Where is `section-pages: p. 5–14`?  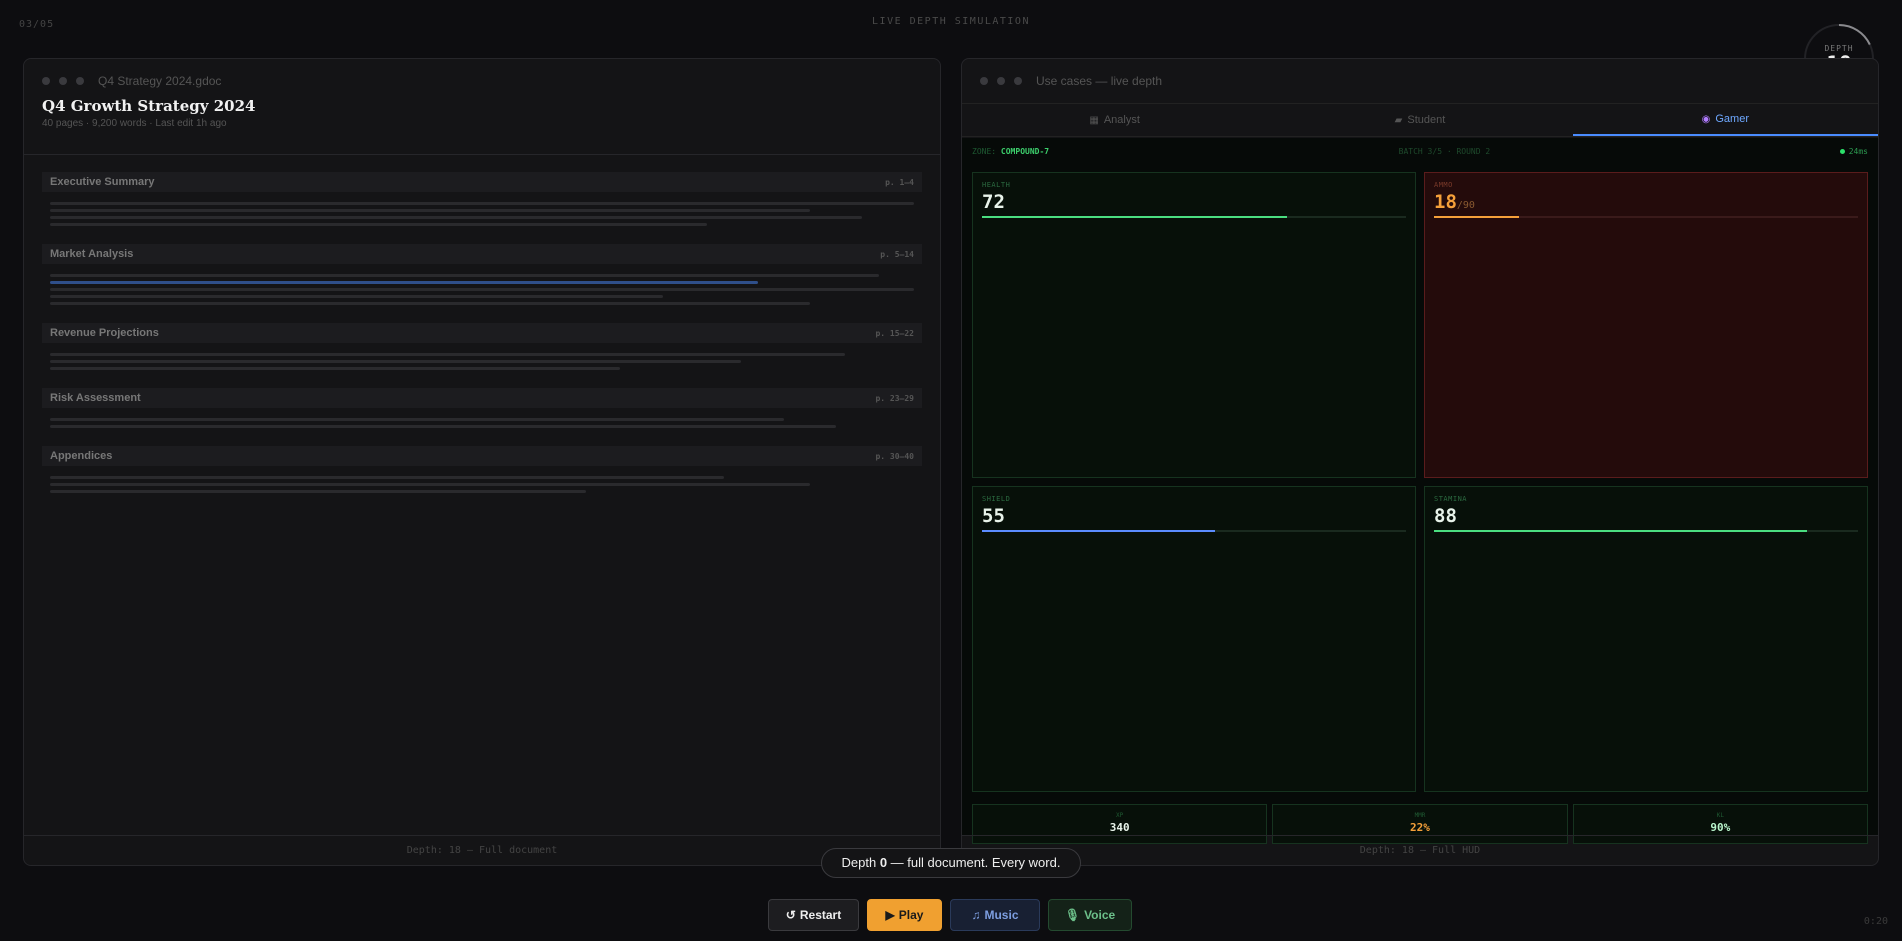 section-pages: p. 5–14 is located at coordinates (897, 254).